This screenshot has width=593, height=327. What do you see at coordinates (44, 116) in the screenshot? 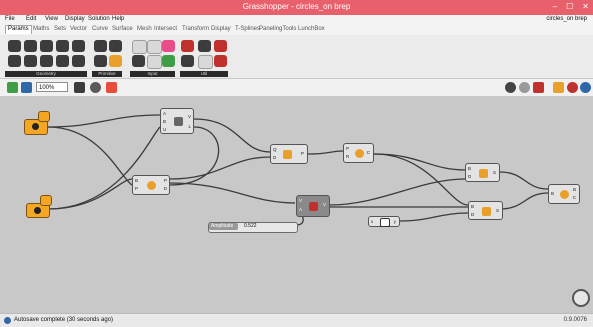
I see `brep-param-tab` at bounding box center [44, 116].